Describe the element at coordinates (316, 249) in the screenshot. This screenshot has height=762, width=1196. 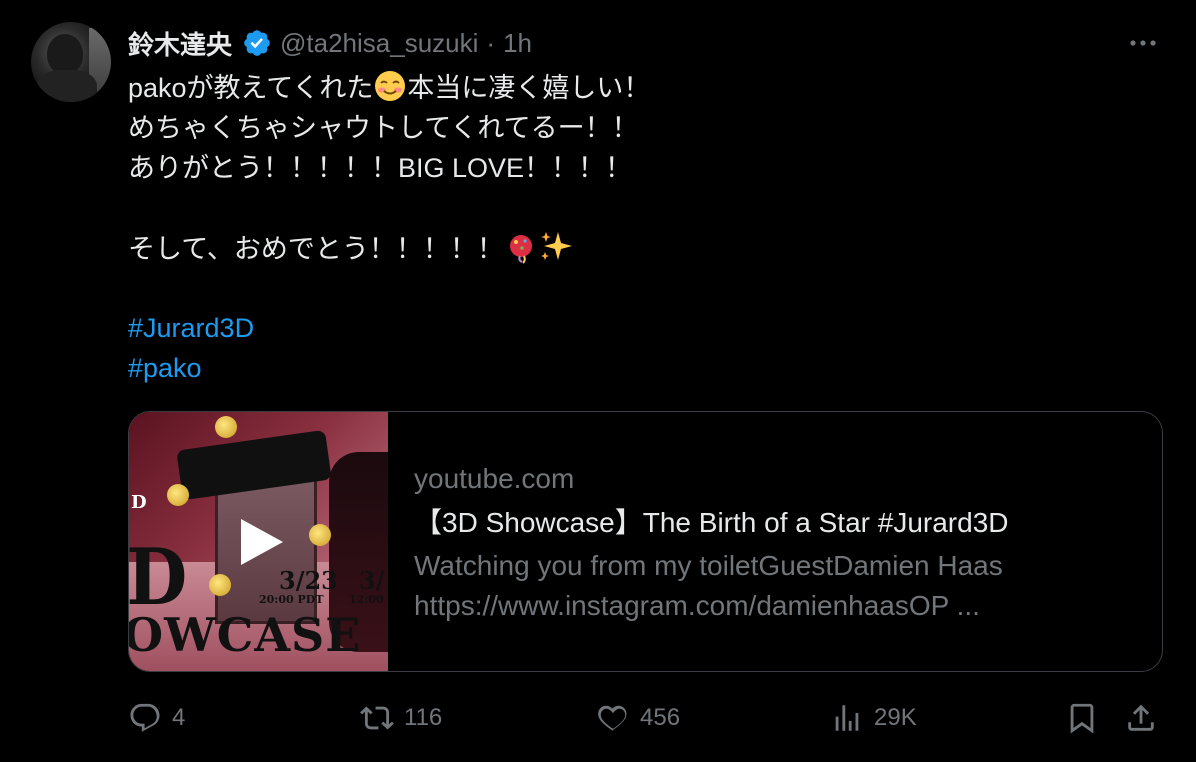
I see `tweet-line-4-text: そして、おめでとう！！！！！` at that location.